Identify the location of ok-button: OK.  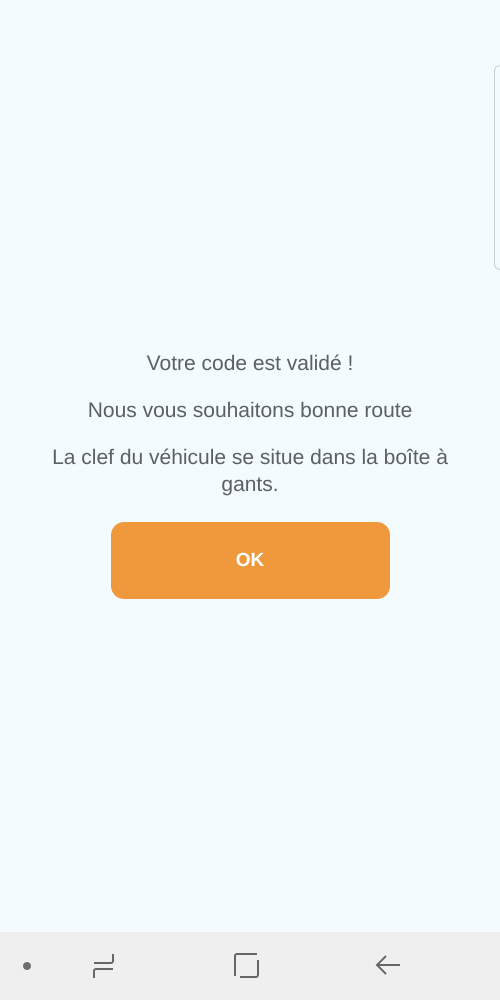
(250, 560).